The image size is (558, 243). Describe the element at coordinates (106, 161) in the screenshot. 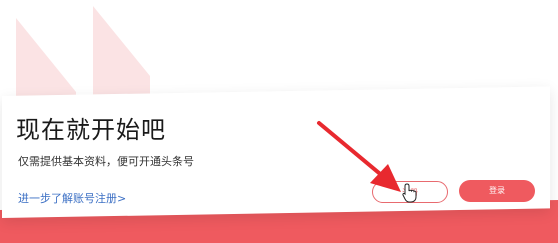

I see `card-subtitle: 仅需提供基本资料，便可开通头条号` at that location.